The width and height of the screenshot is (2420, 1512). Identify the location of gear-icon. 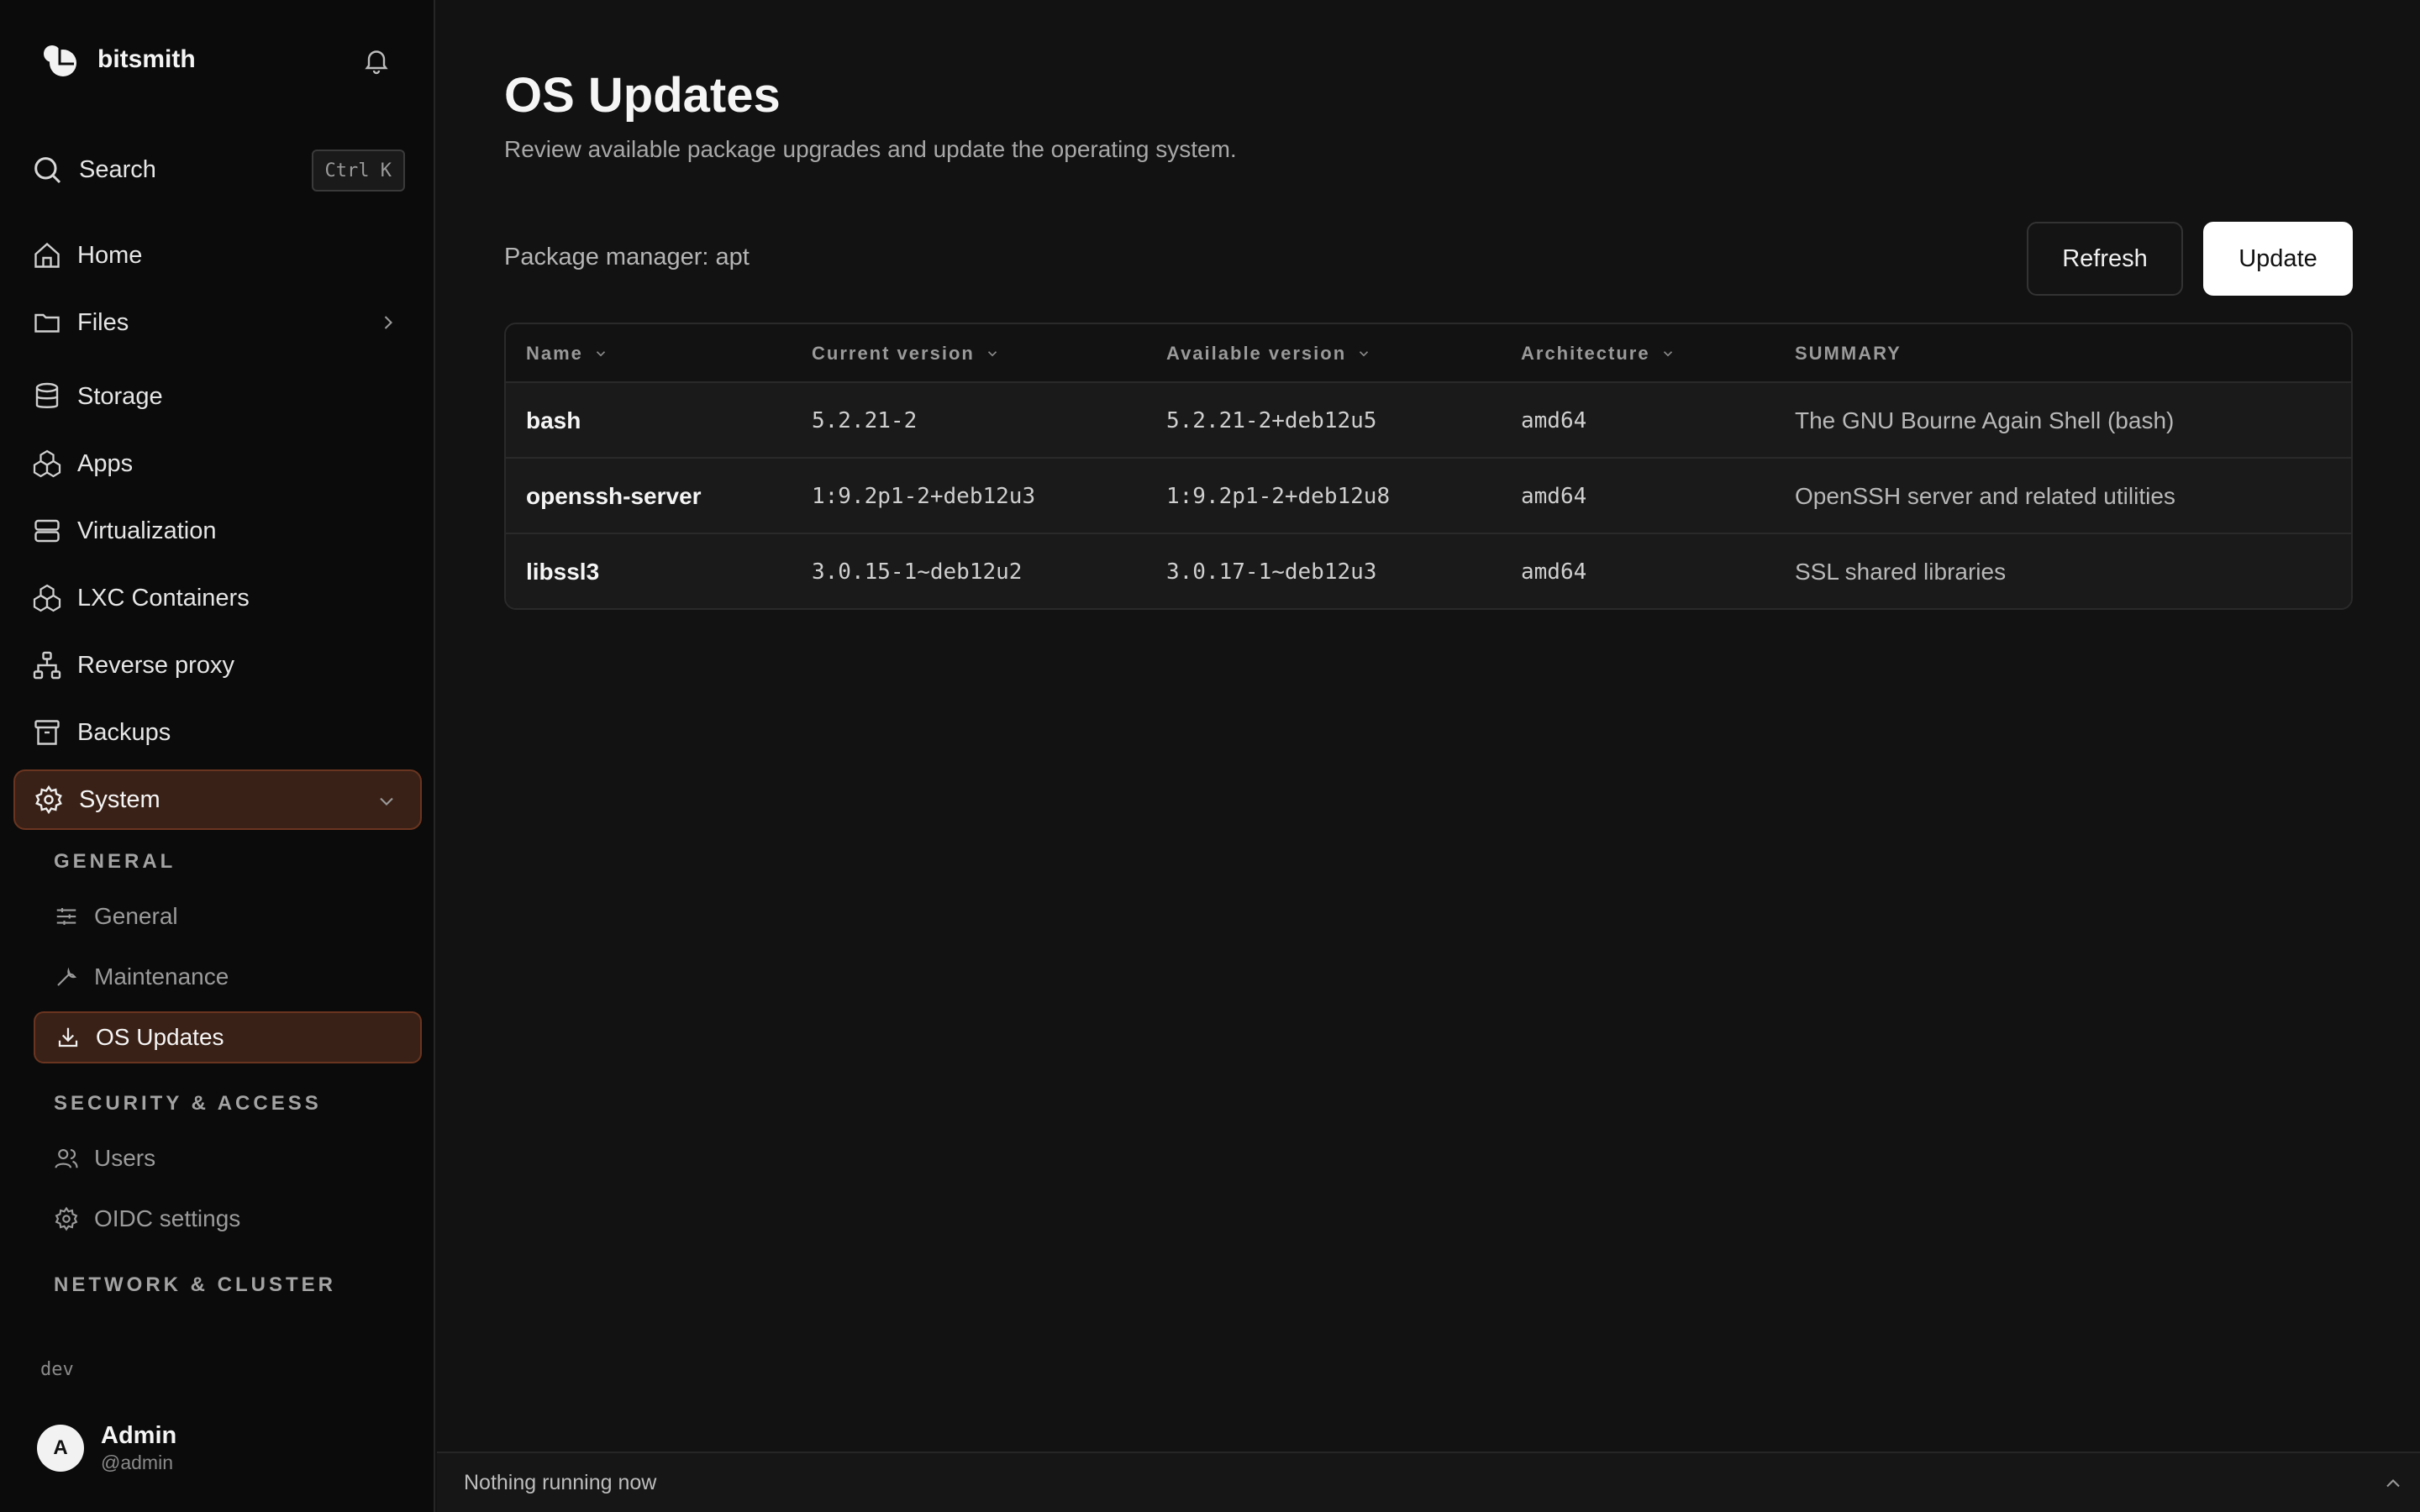
(49, 800).